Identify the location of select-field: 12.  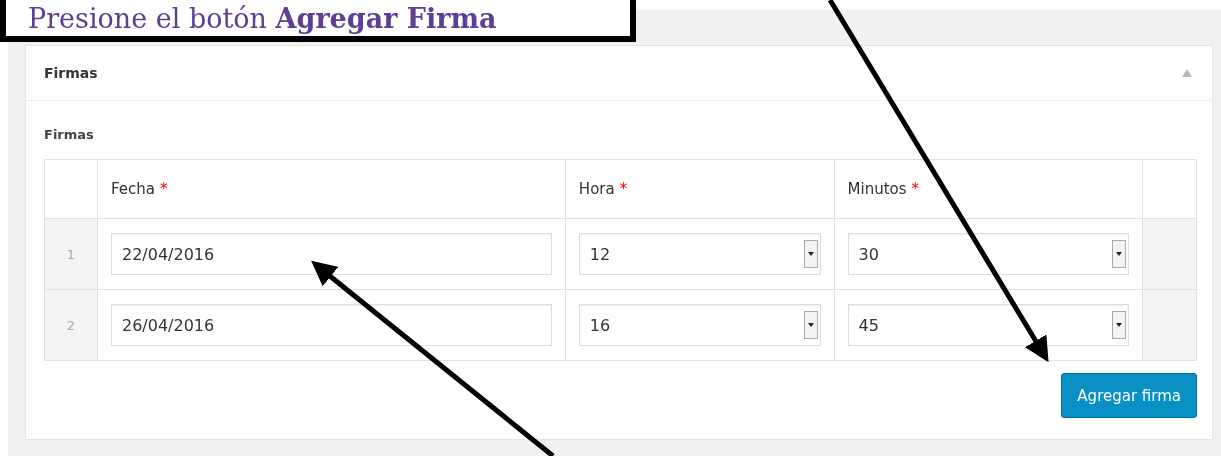
(699, 254).